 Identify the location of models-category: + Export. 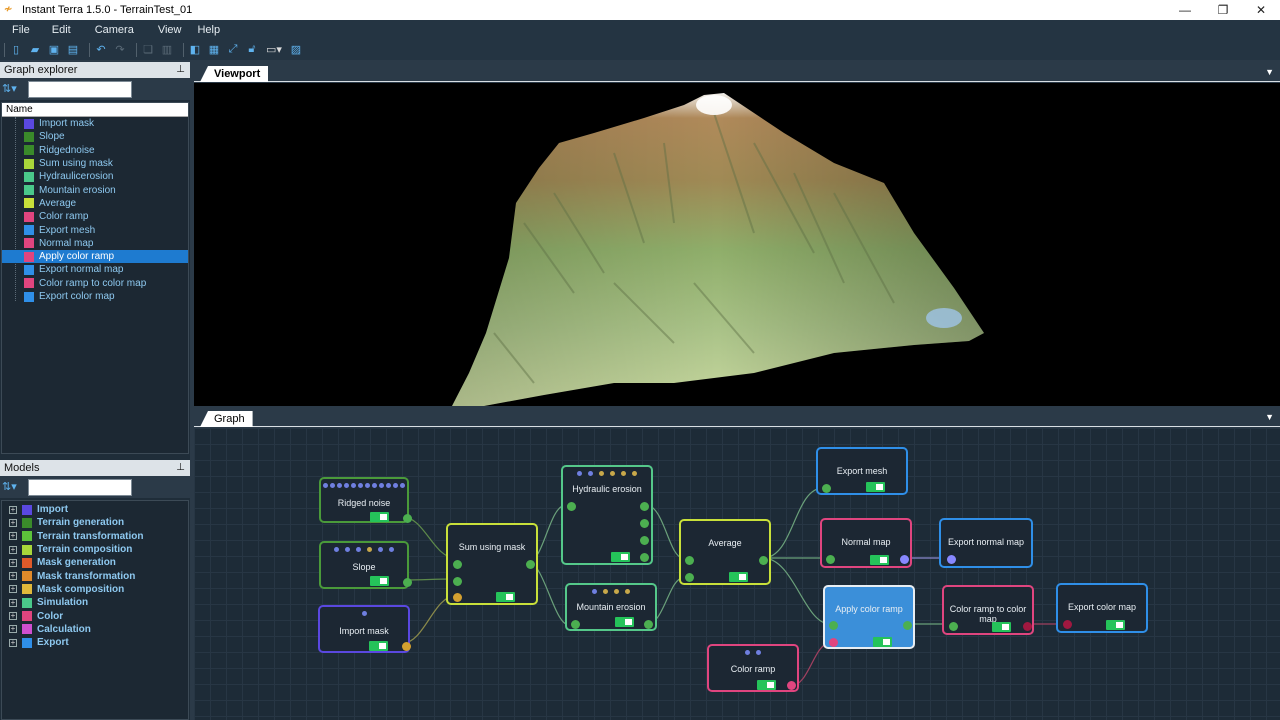
(95, 642).